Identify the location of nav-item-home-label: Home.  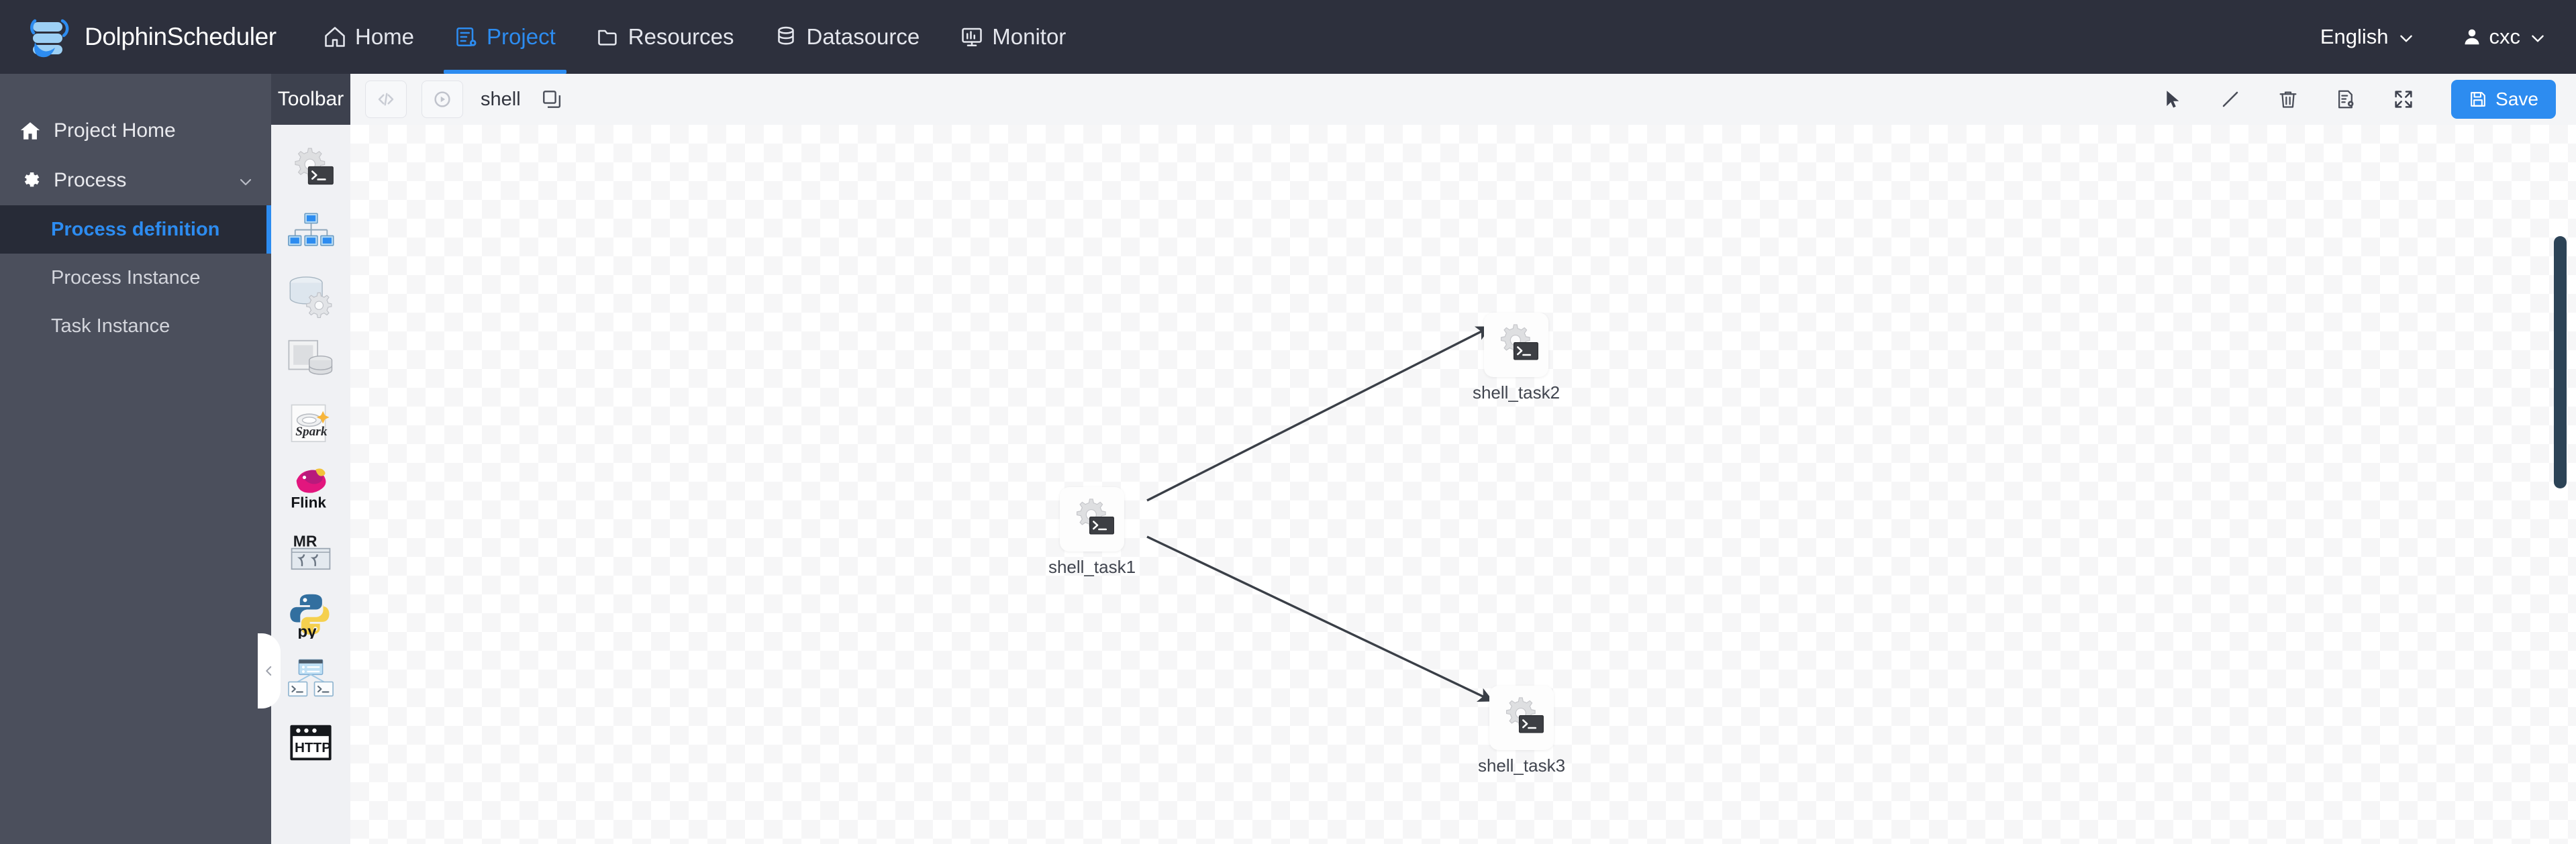
(385, 36).